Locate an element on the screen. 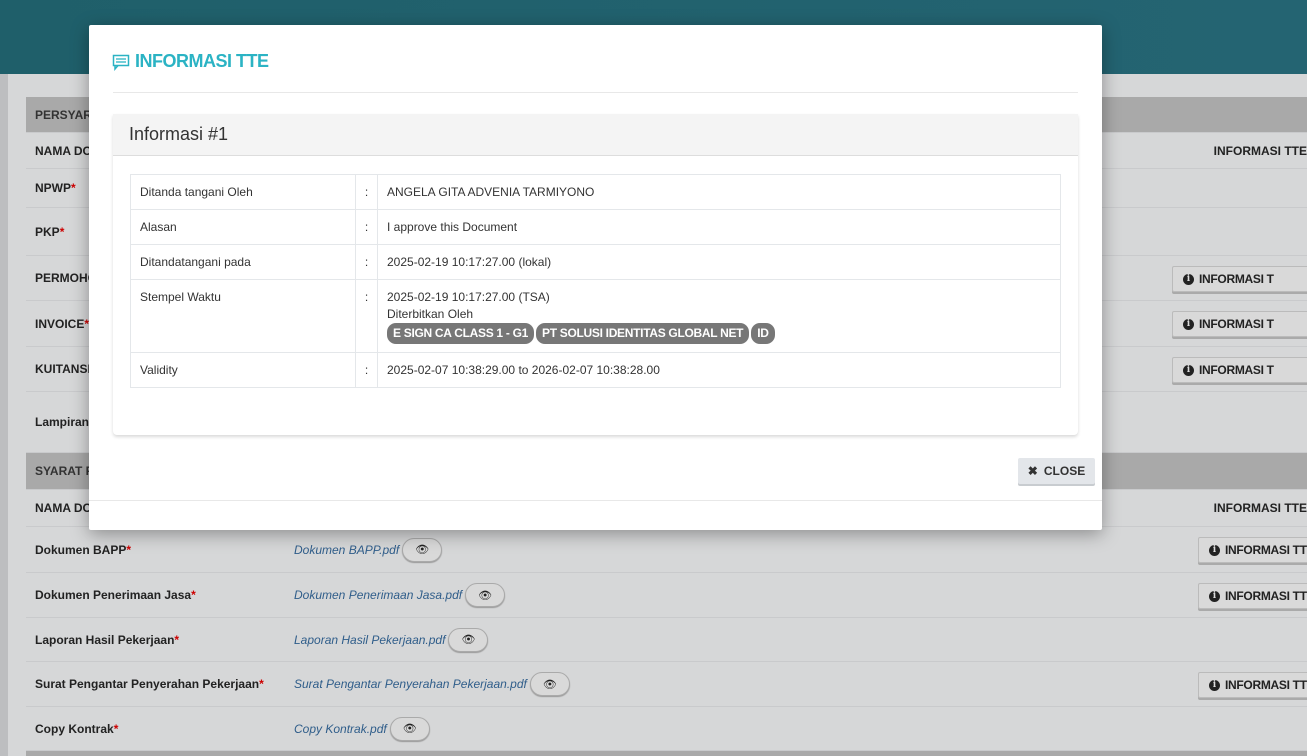  badge: E SIGN CA CLASS 1 - G1 is located at coordinates (460, 333).